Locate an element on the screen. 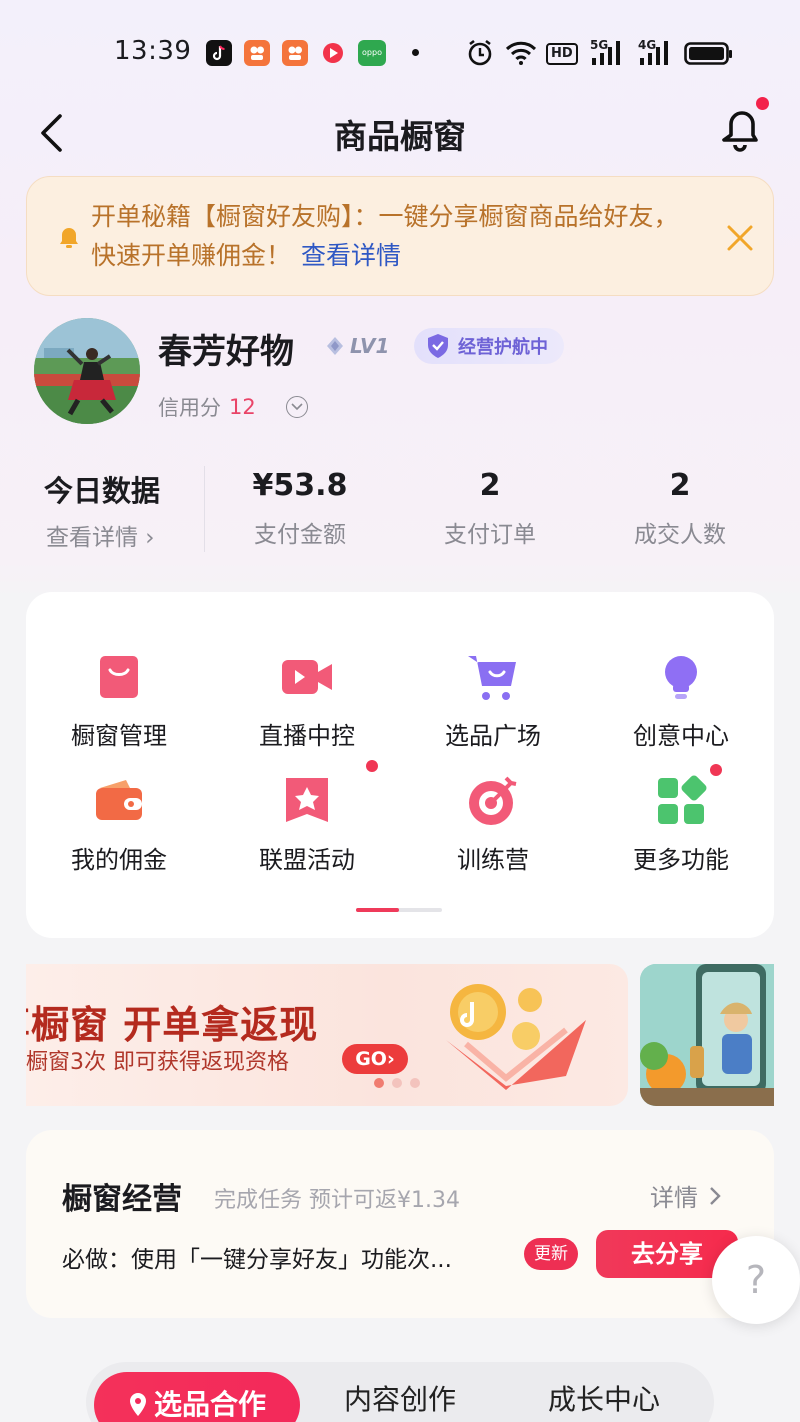 Image resolution: width=800 pixels, height=1422 pixels. close-button is located at coordinates (740, 238).